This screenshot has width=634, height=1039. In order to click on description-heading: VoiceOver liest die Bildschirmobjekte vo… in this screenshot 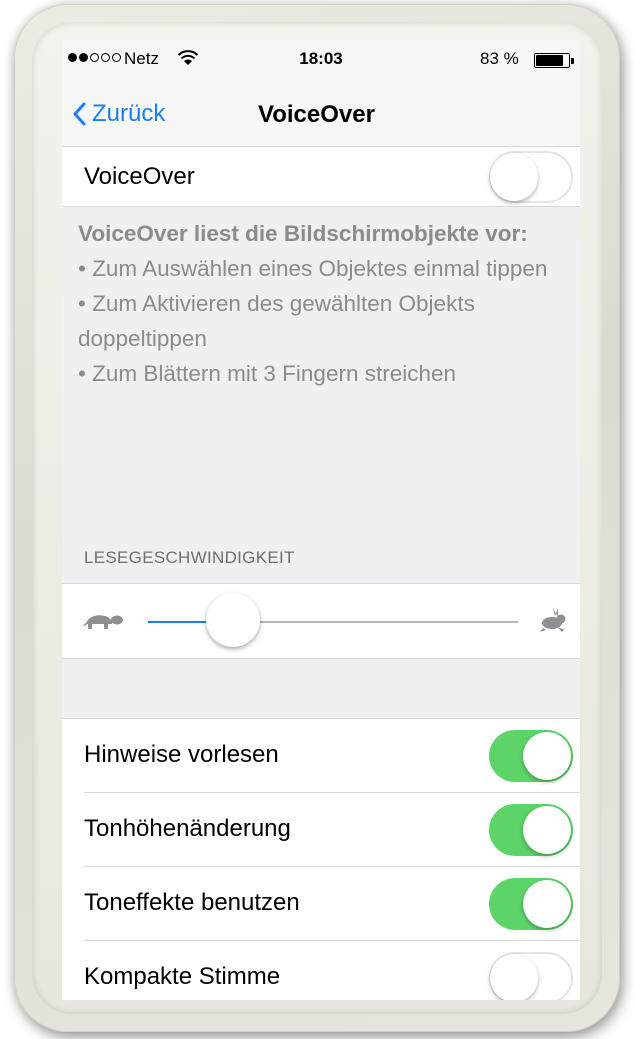, I will do `click(303, 233)`.